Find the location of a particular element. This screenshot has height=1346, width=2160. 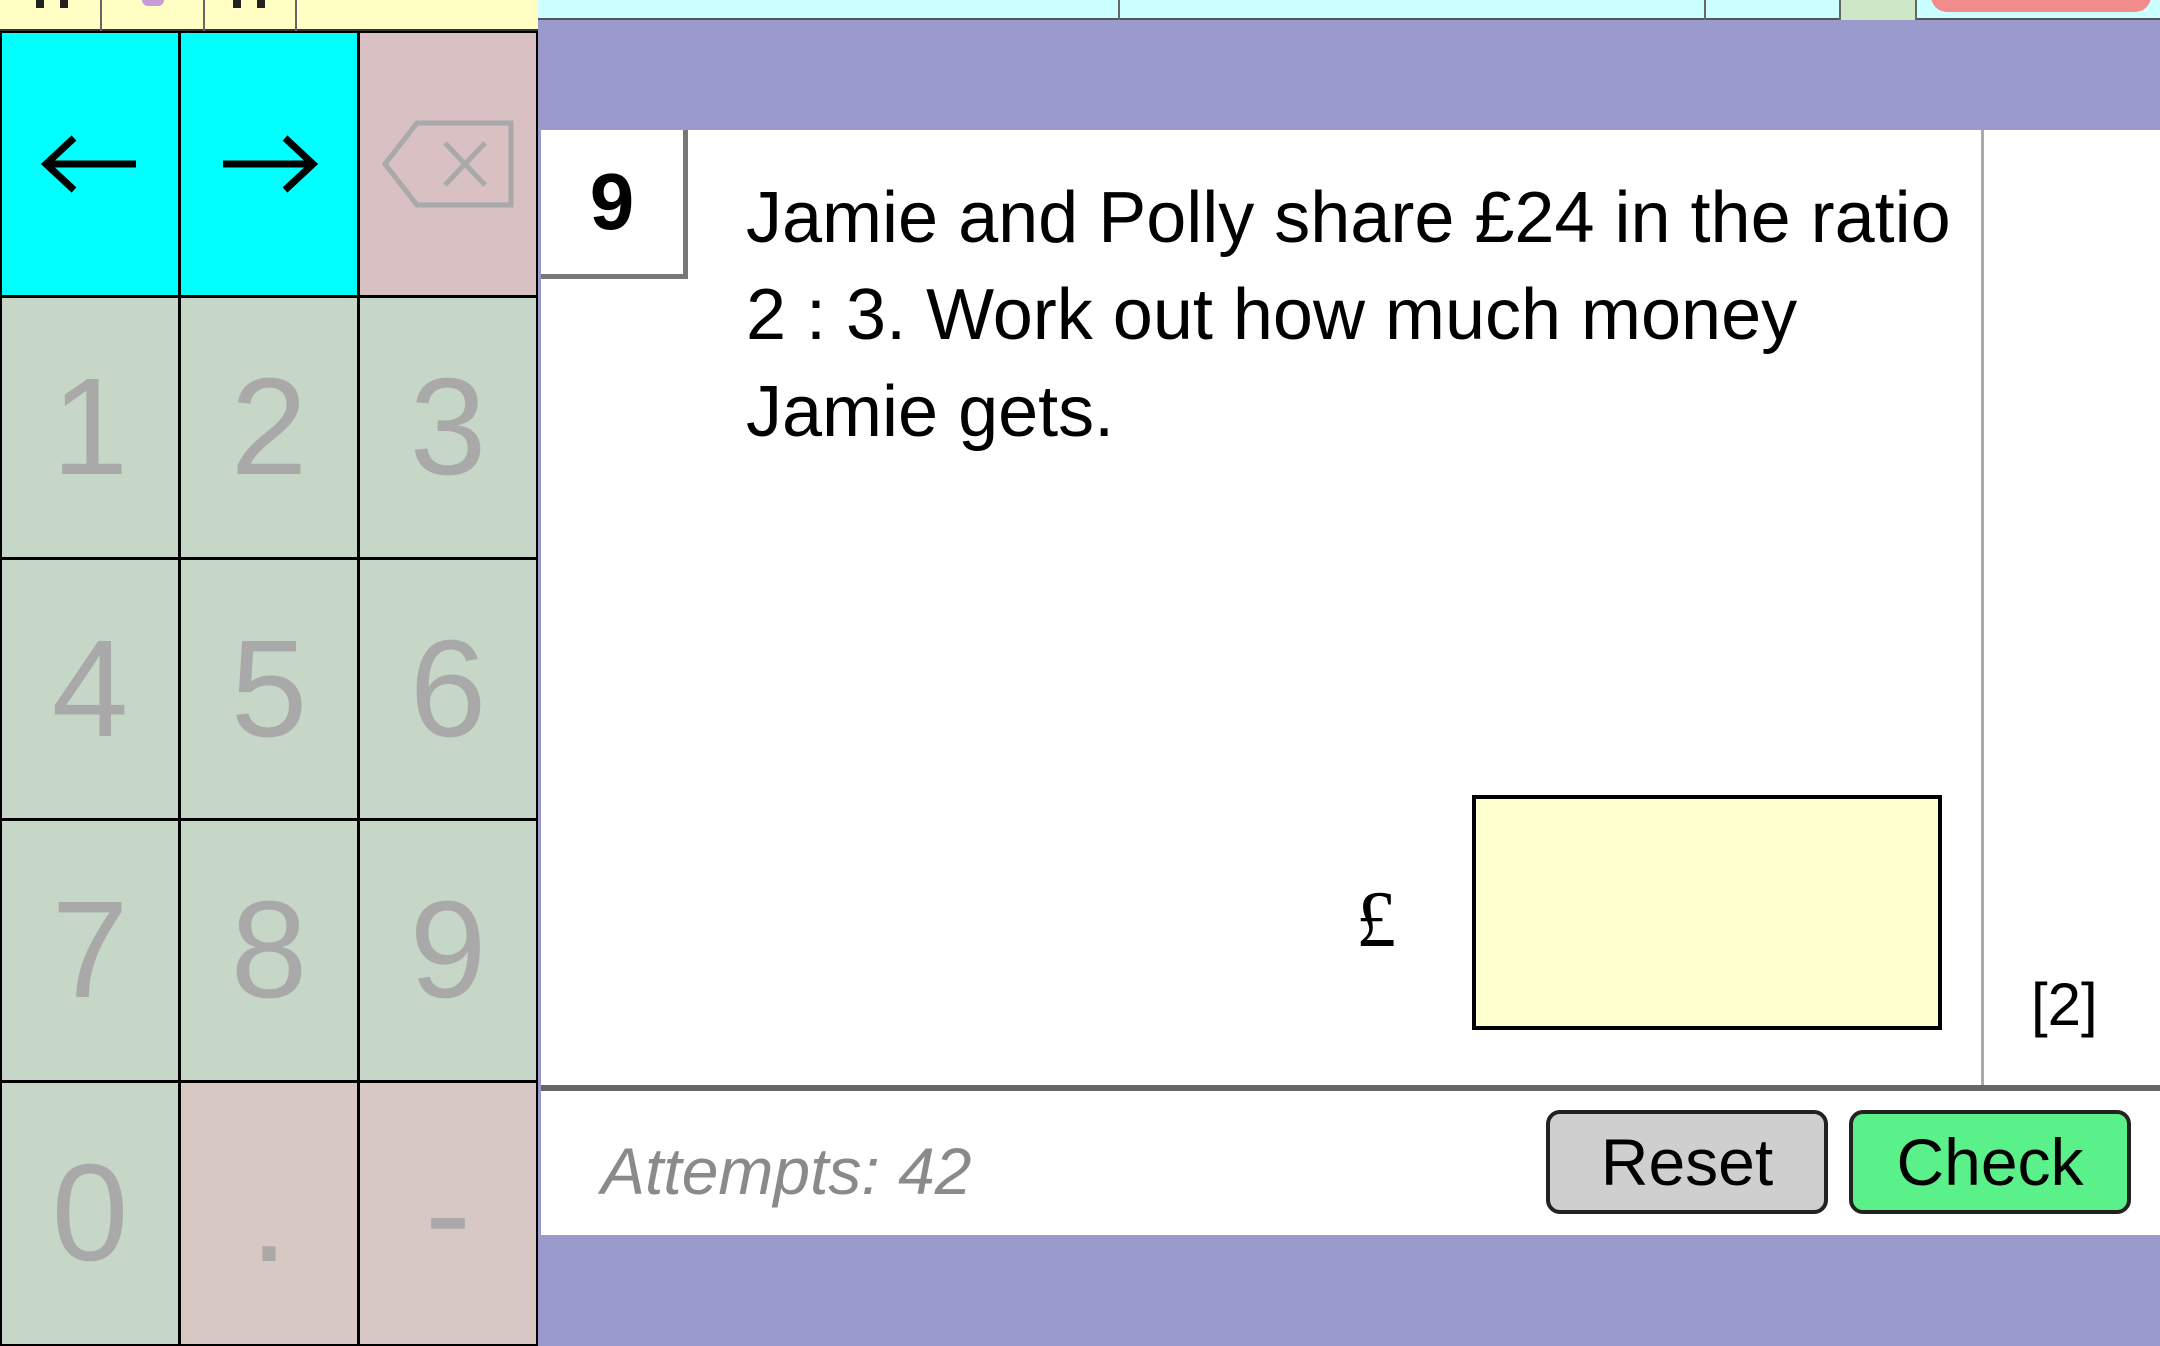

digit-key-6: 6 is located at coordinates (448, 689).